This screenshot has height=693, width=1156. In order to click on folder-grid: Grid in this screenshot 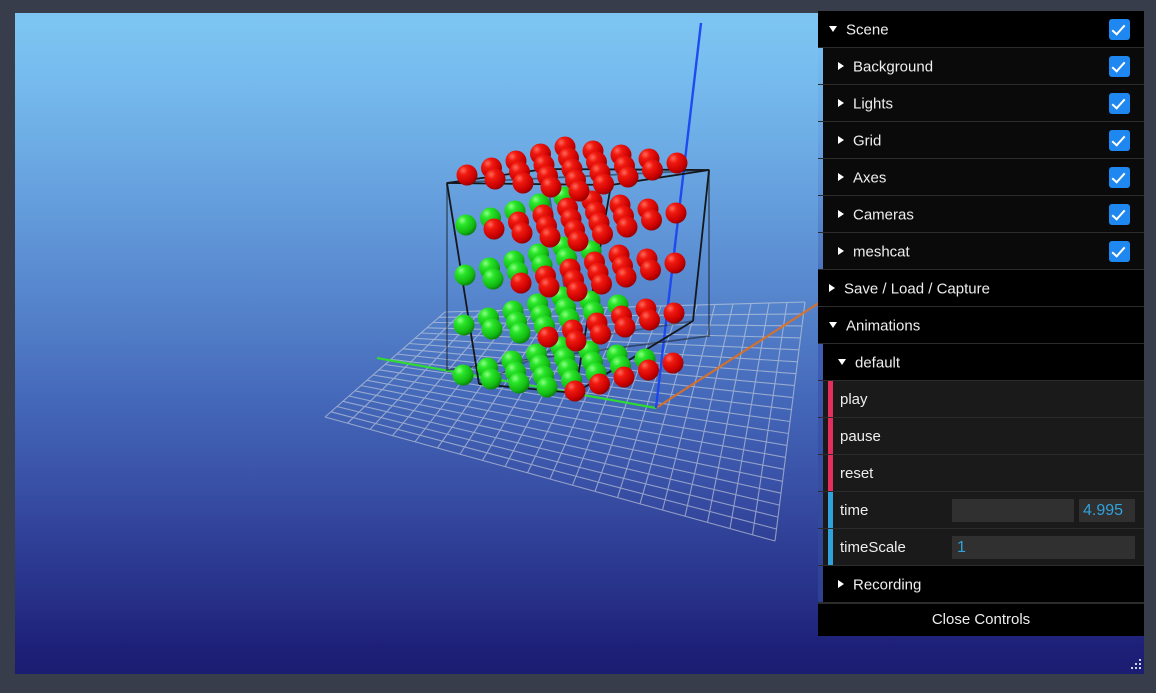, I will do `click(981, 140)`.